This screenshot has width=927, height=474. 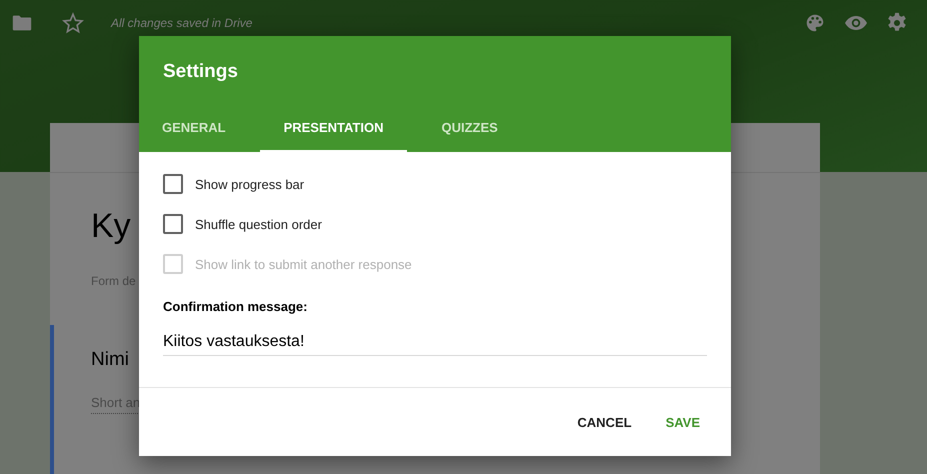 What do you see at coordinates (235, 306) in the screenshot?
I see `field-label: Confirmation message:` at bounding box center [235, 306].